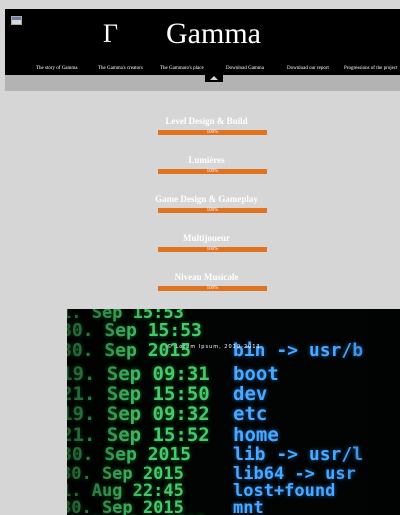 This screenshot has height=515, width=400. Describe the element at coordinates (206, 160) in the screenshot. I see `skill-title: Lumières` at that location.